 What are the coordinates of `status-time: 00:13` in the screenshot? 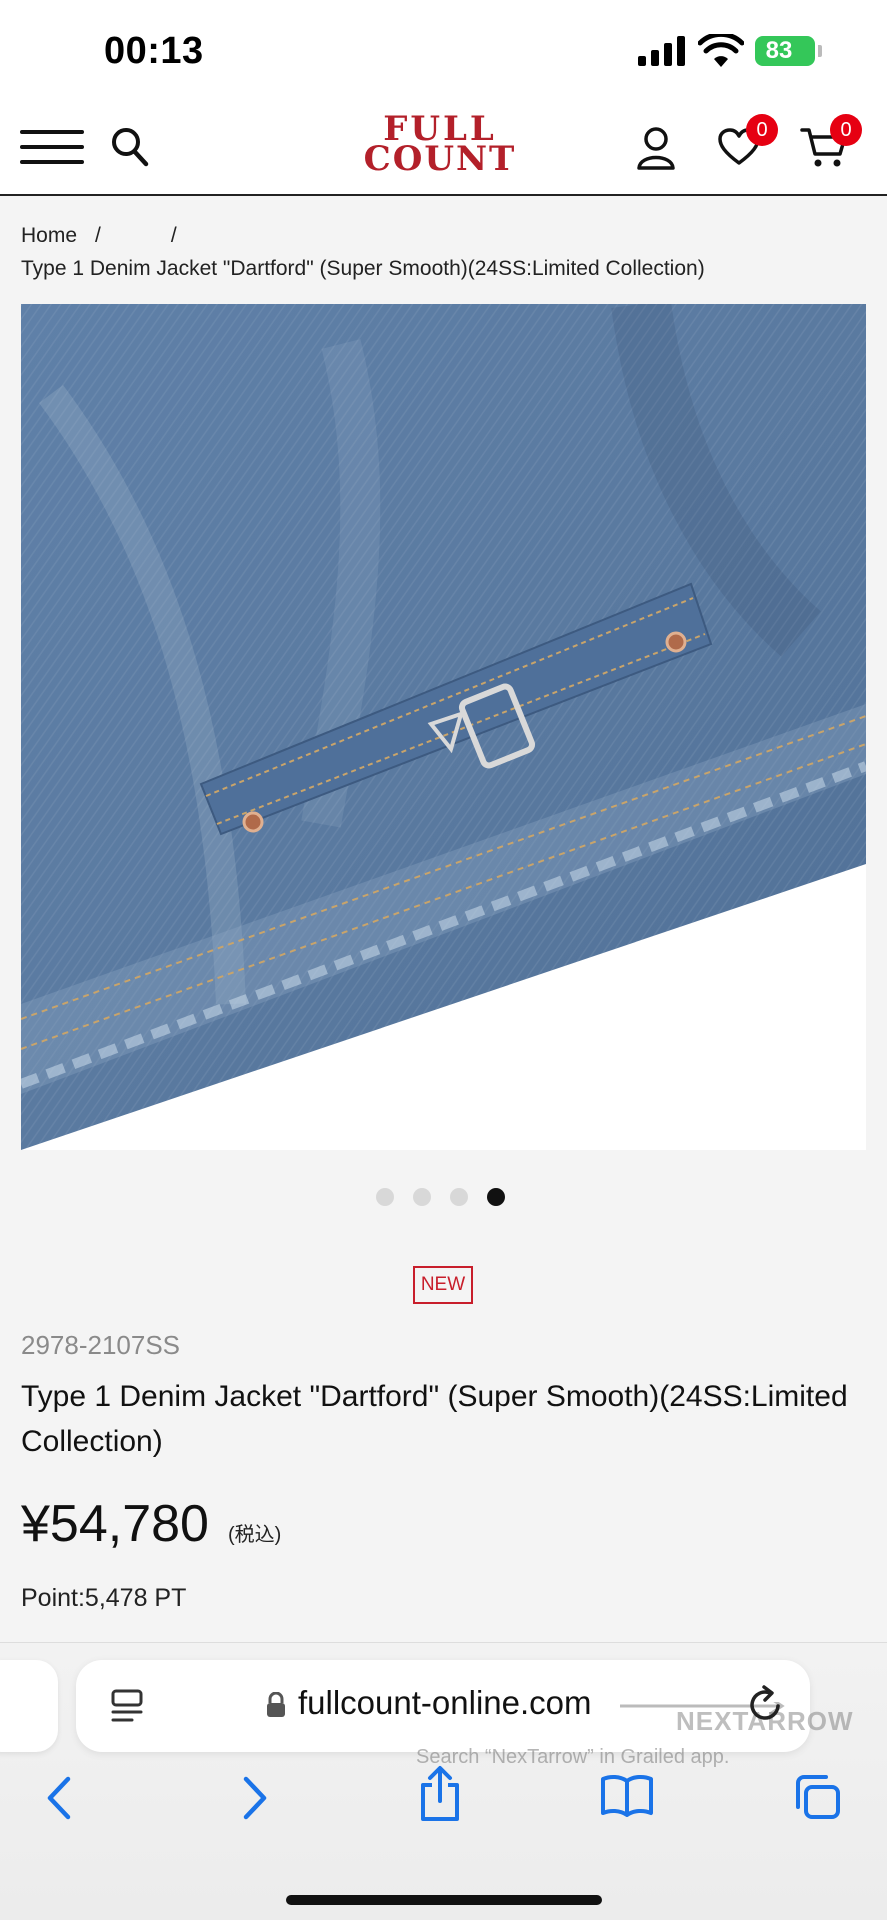 It's located at (154, 51).